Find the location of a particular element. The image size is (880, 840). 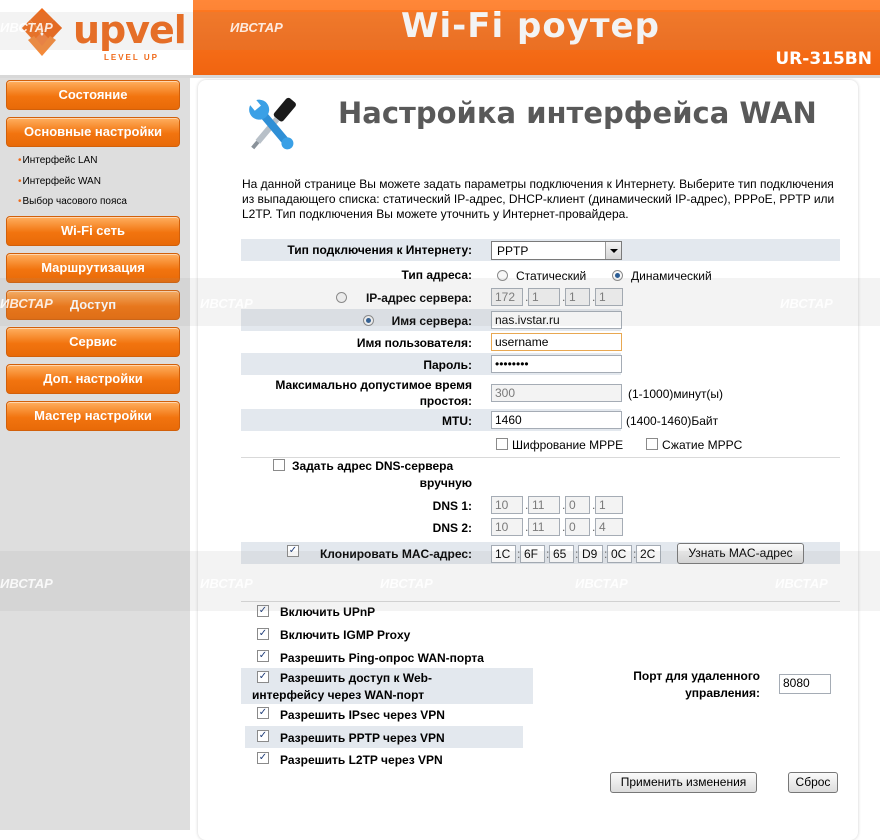

mtu-input: 1460 is located at coordinates (556, 420).